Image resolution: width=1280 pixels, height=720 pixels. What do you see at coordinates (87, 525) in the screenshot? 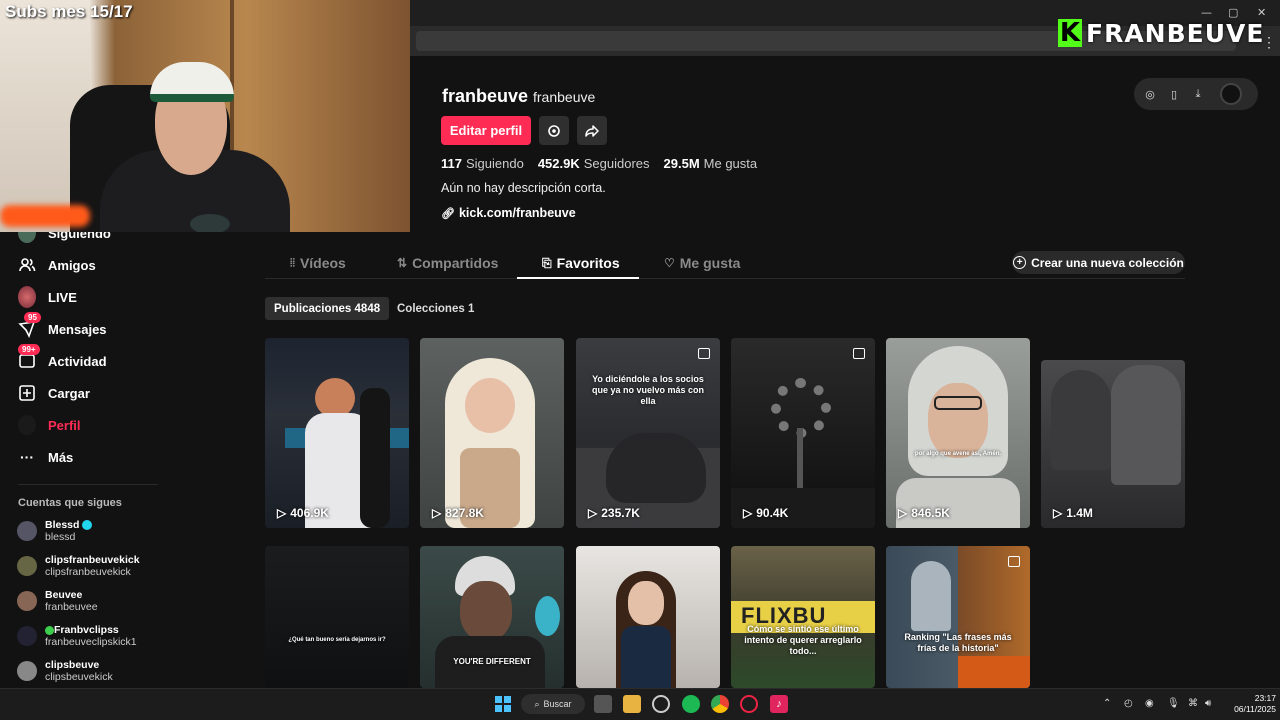
I see `verified-icon` at bounding box center [87, 525].